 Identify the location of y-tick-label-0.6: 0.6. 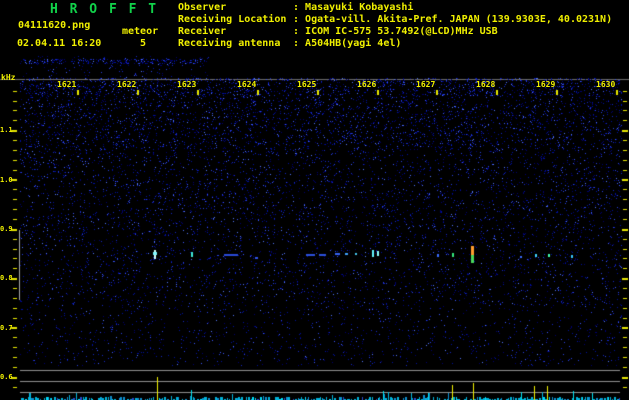
(6, 377).